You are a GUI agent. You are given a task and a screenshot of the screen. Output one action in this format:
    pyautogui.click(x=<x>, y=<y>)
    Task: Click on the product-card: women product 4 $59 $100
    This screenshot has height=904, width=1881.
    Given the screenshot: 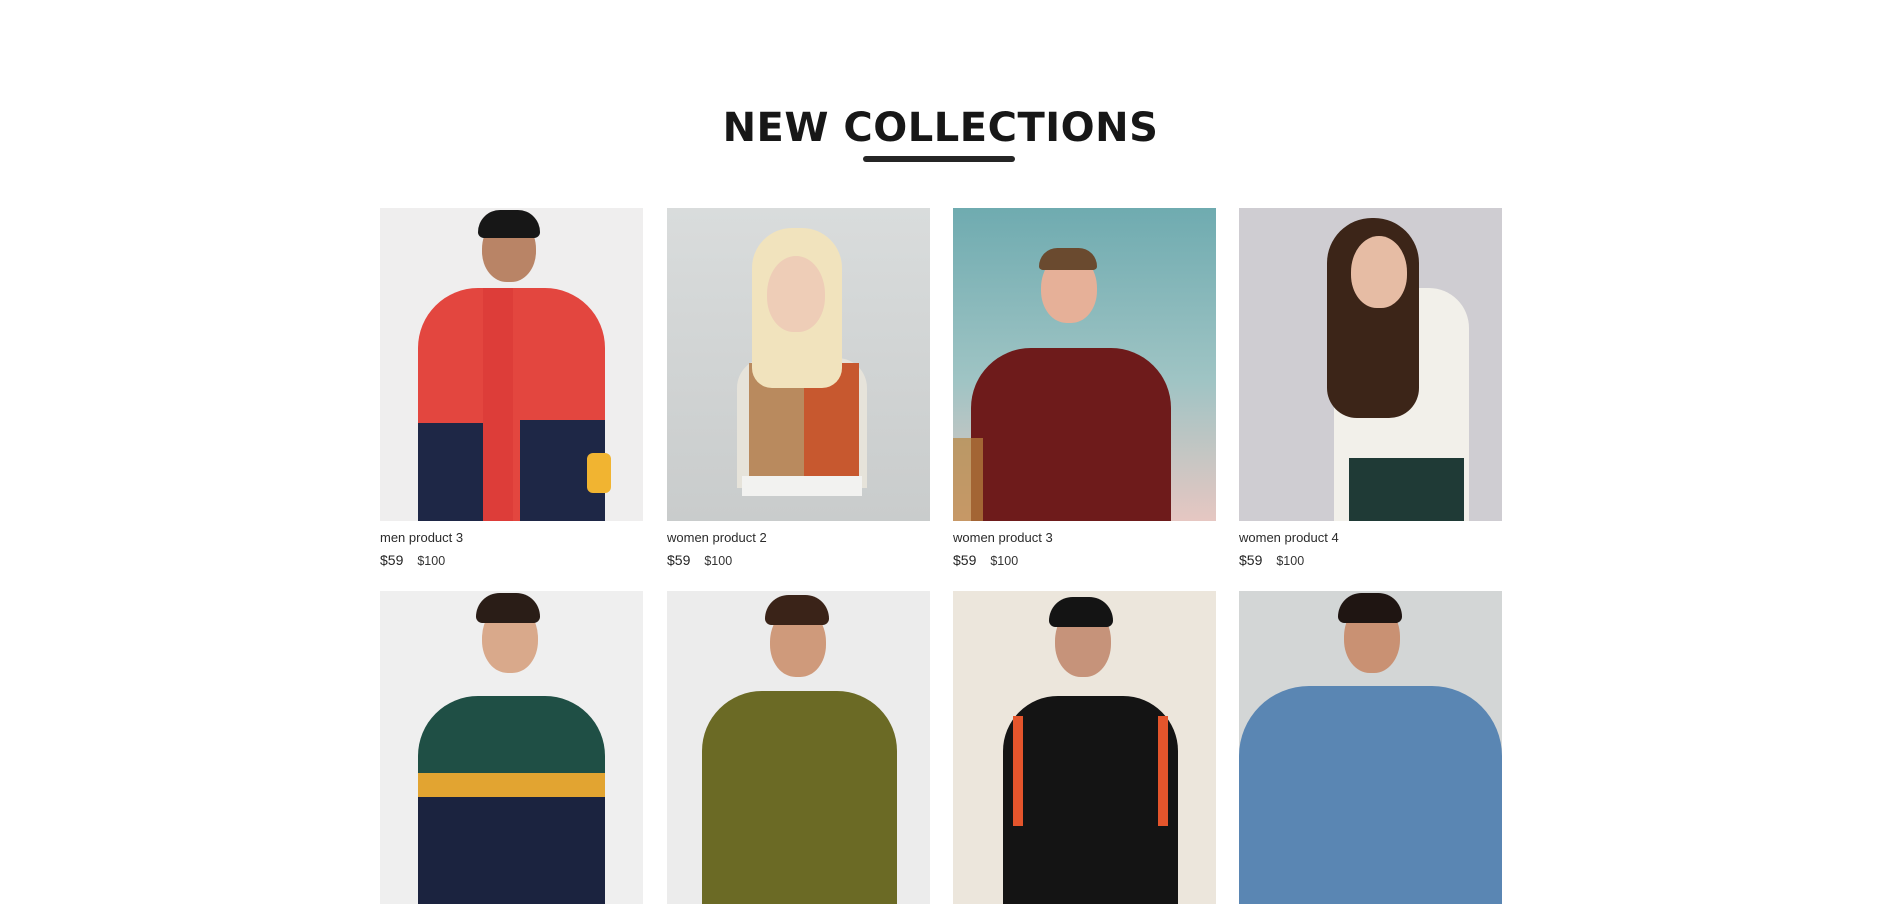 What is the action you would take?
    pyautogui.click(x=1370, y=388)
    